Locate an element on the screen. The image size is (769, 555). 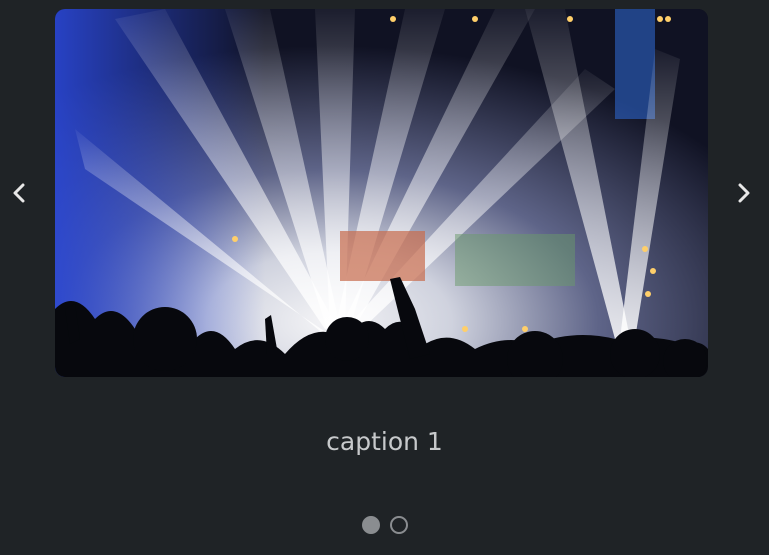
chevron-left-icon is located at coordinates (19, 193).